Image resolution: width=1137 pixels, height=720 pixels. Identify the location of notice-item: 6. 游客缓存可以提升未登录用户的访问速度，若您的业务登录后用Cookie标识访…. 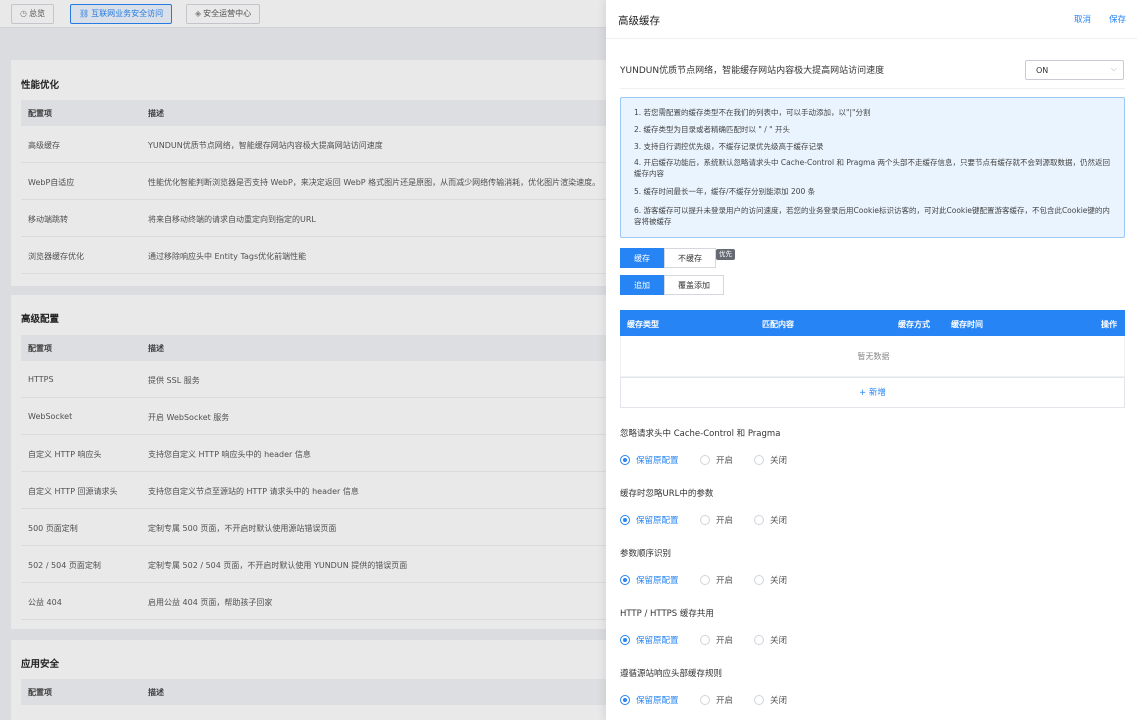
(872, 216).